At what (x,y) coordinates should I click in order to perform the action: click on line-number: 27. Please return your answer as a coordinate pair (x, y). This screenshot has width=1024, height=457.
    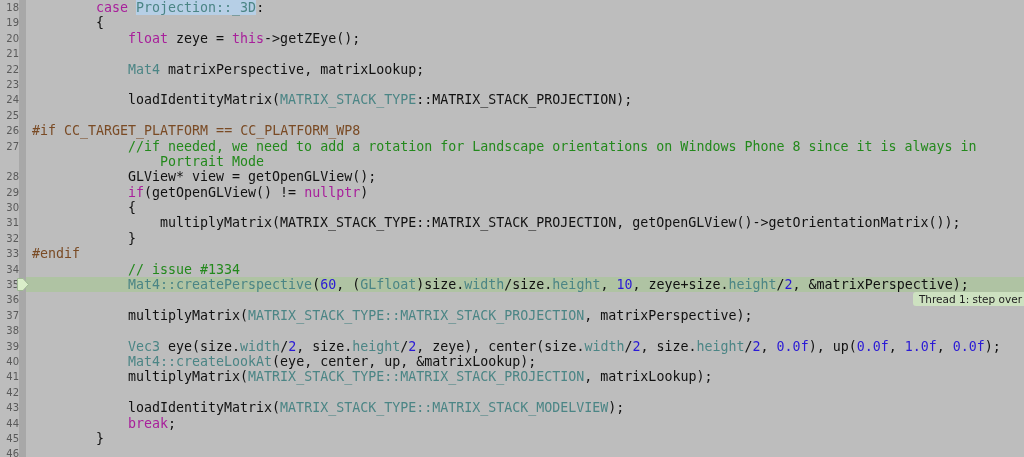
    Looking at the image, I should click on (12, 146).